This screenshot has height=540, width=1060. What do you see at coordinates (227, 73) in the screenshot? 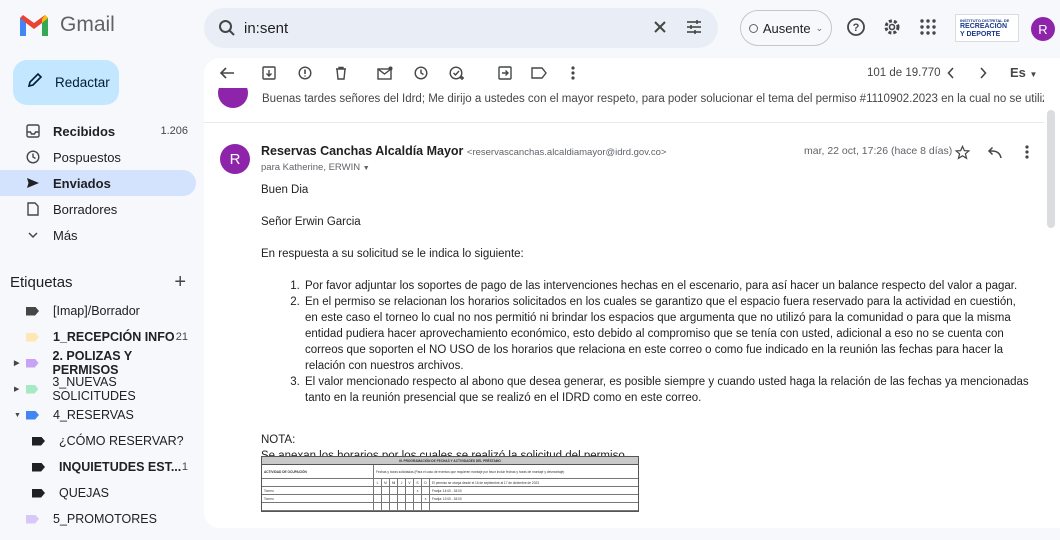
I see `back-arrow-icon` at bounding box center [227, 73].